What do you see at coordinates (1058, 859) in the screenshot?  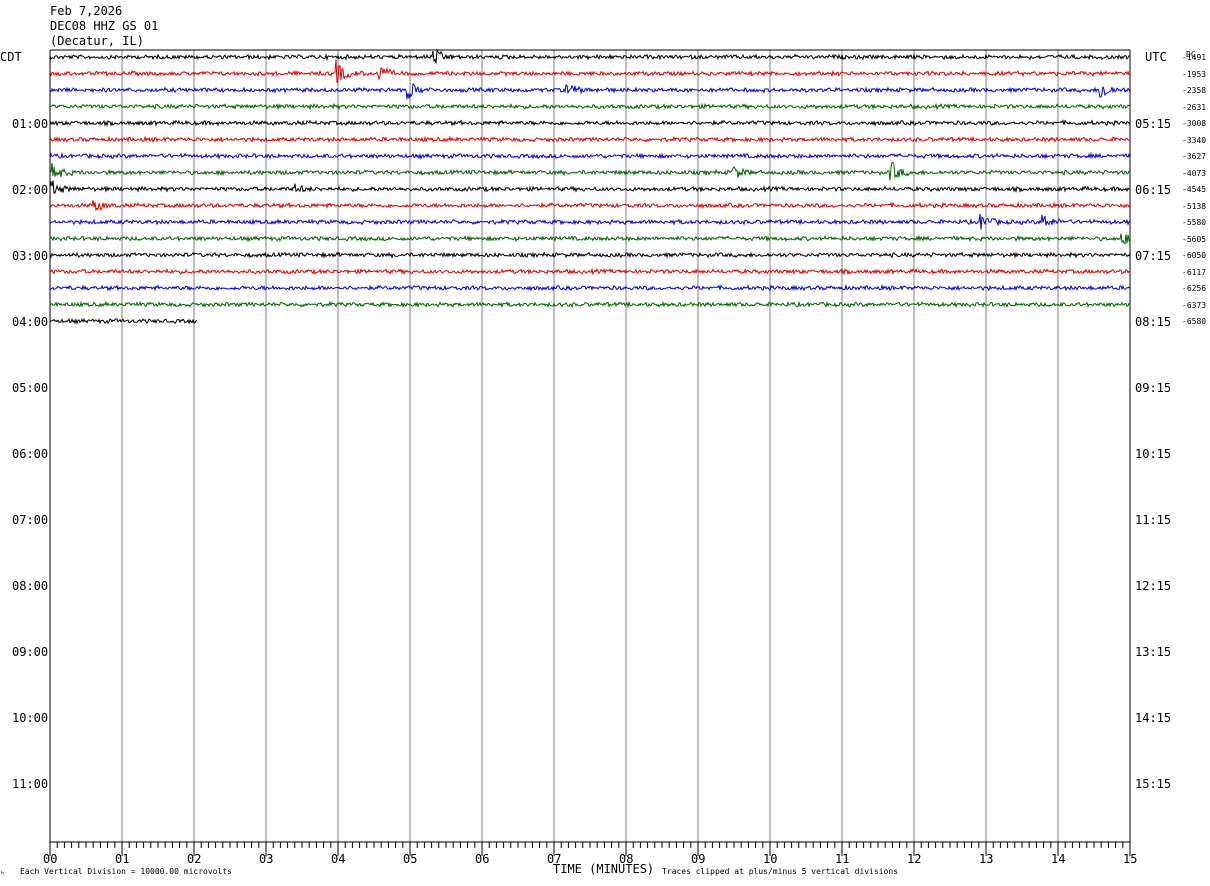 I see `x-tick-label: 14` at bounding box center [1058, 859].